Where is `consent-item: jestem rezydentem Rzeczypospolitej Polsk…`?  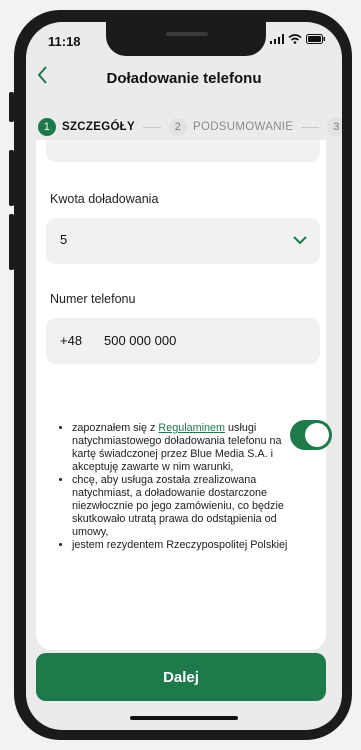
consent-item: jestem rezydentem Rzeczypospolitej Polsk… is located at coordinates (181, 545).